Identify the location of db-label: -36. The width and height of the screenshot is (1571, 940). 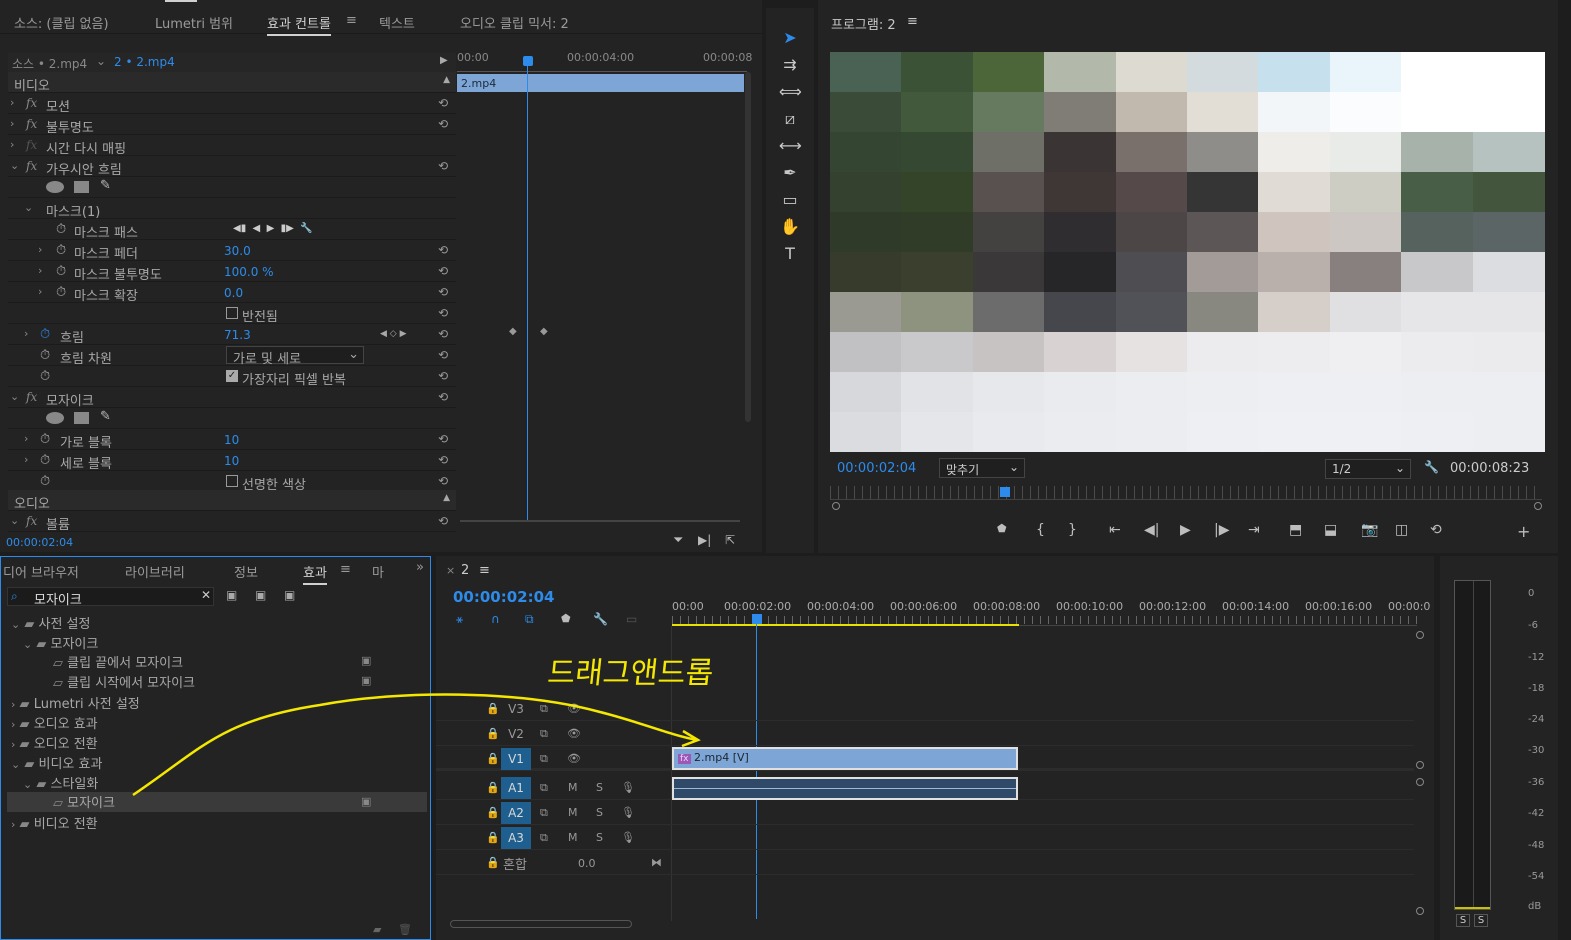
(1536, 782).